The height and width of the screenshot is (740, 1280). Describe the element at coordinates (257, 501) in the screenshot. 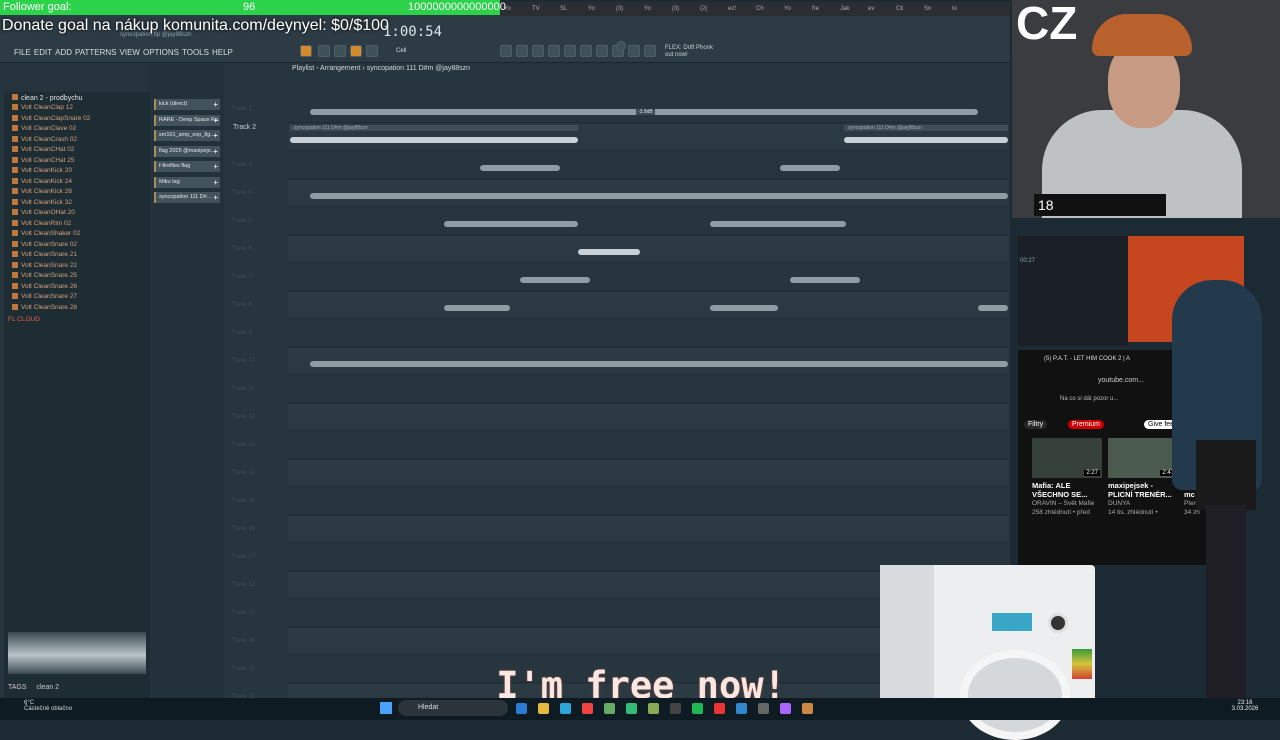

I see `track-number-label: Track 15` at that location.